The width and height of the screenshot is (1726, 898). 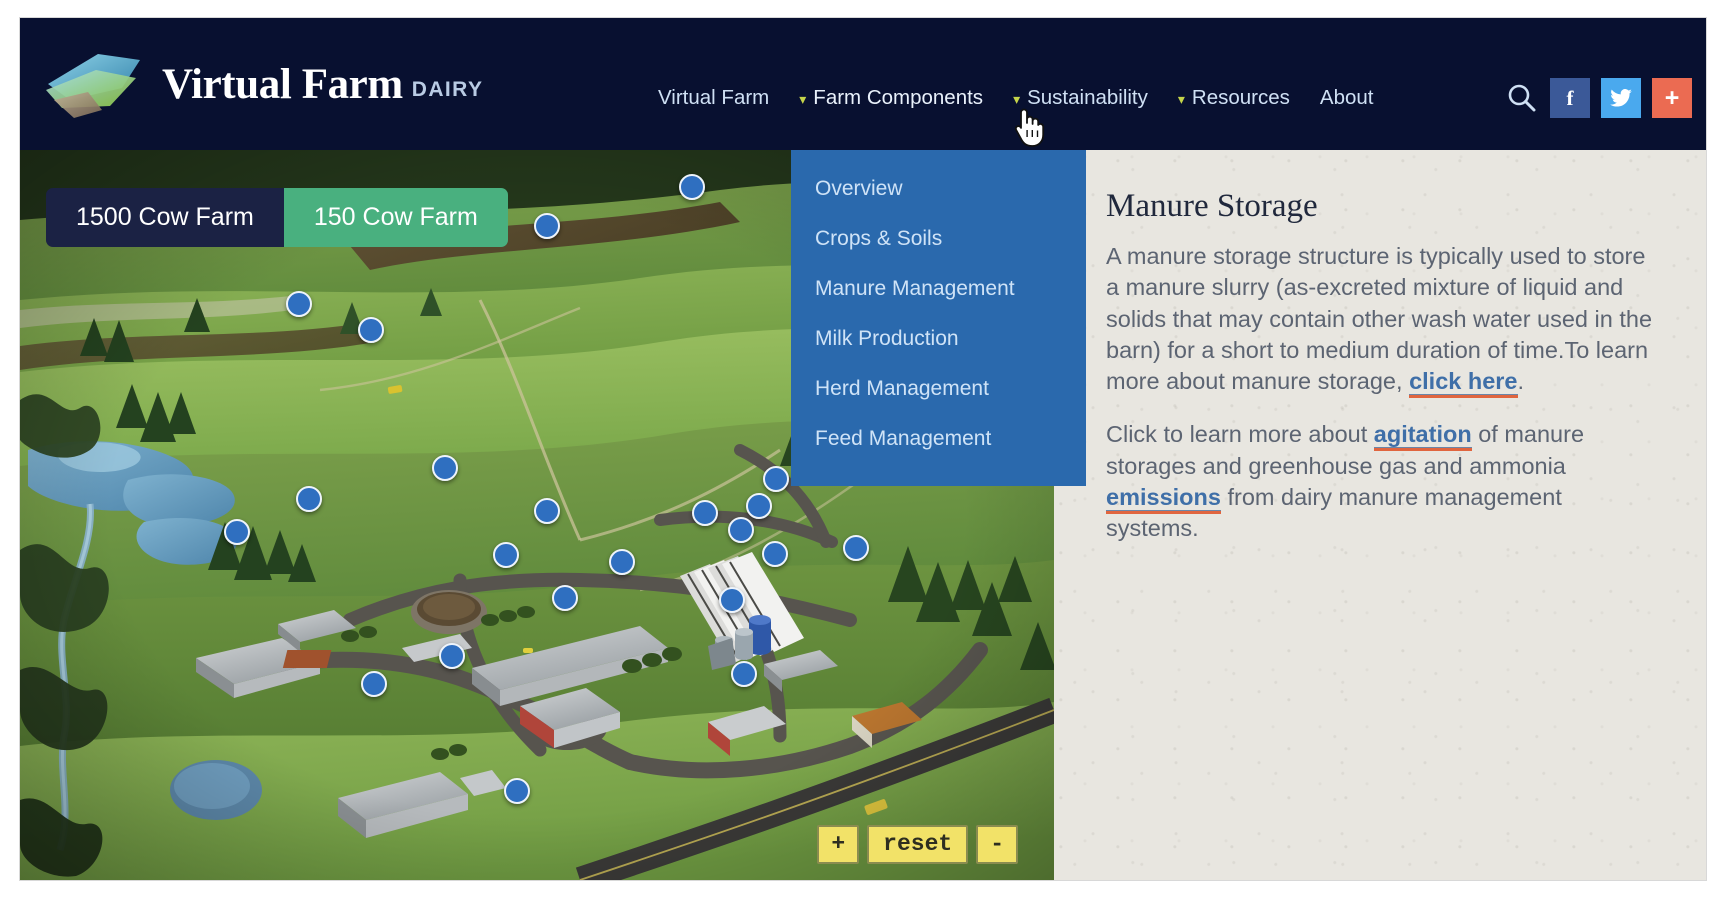 I want to click on facebook-icon: f, so click(x=1570, y=98).